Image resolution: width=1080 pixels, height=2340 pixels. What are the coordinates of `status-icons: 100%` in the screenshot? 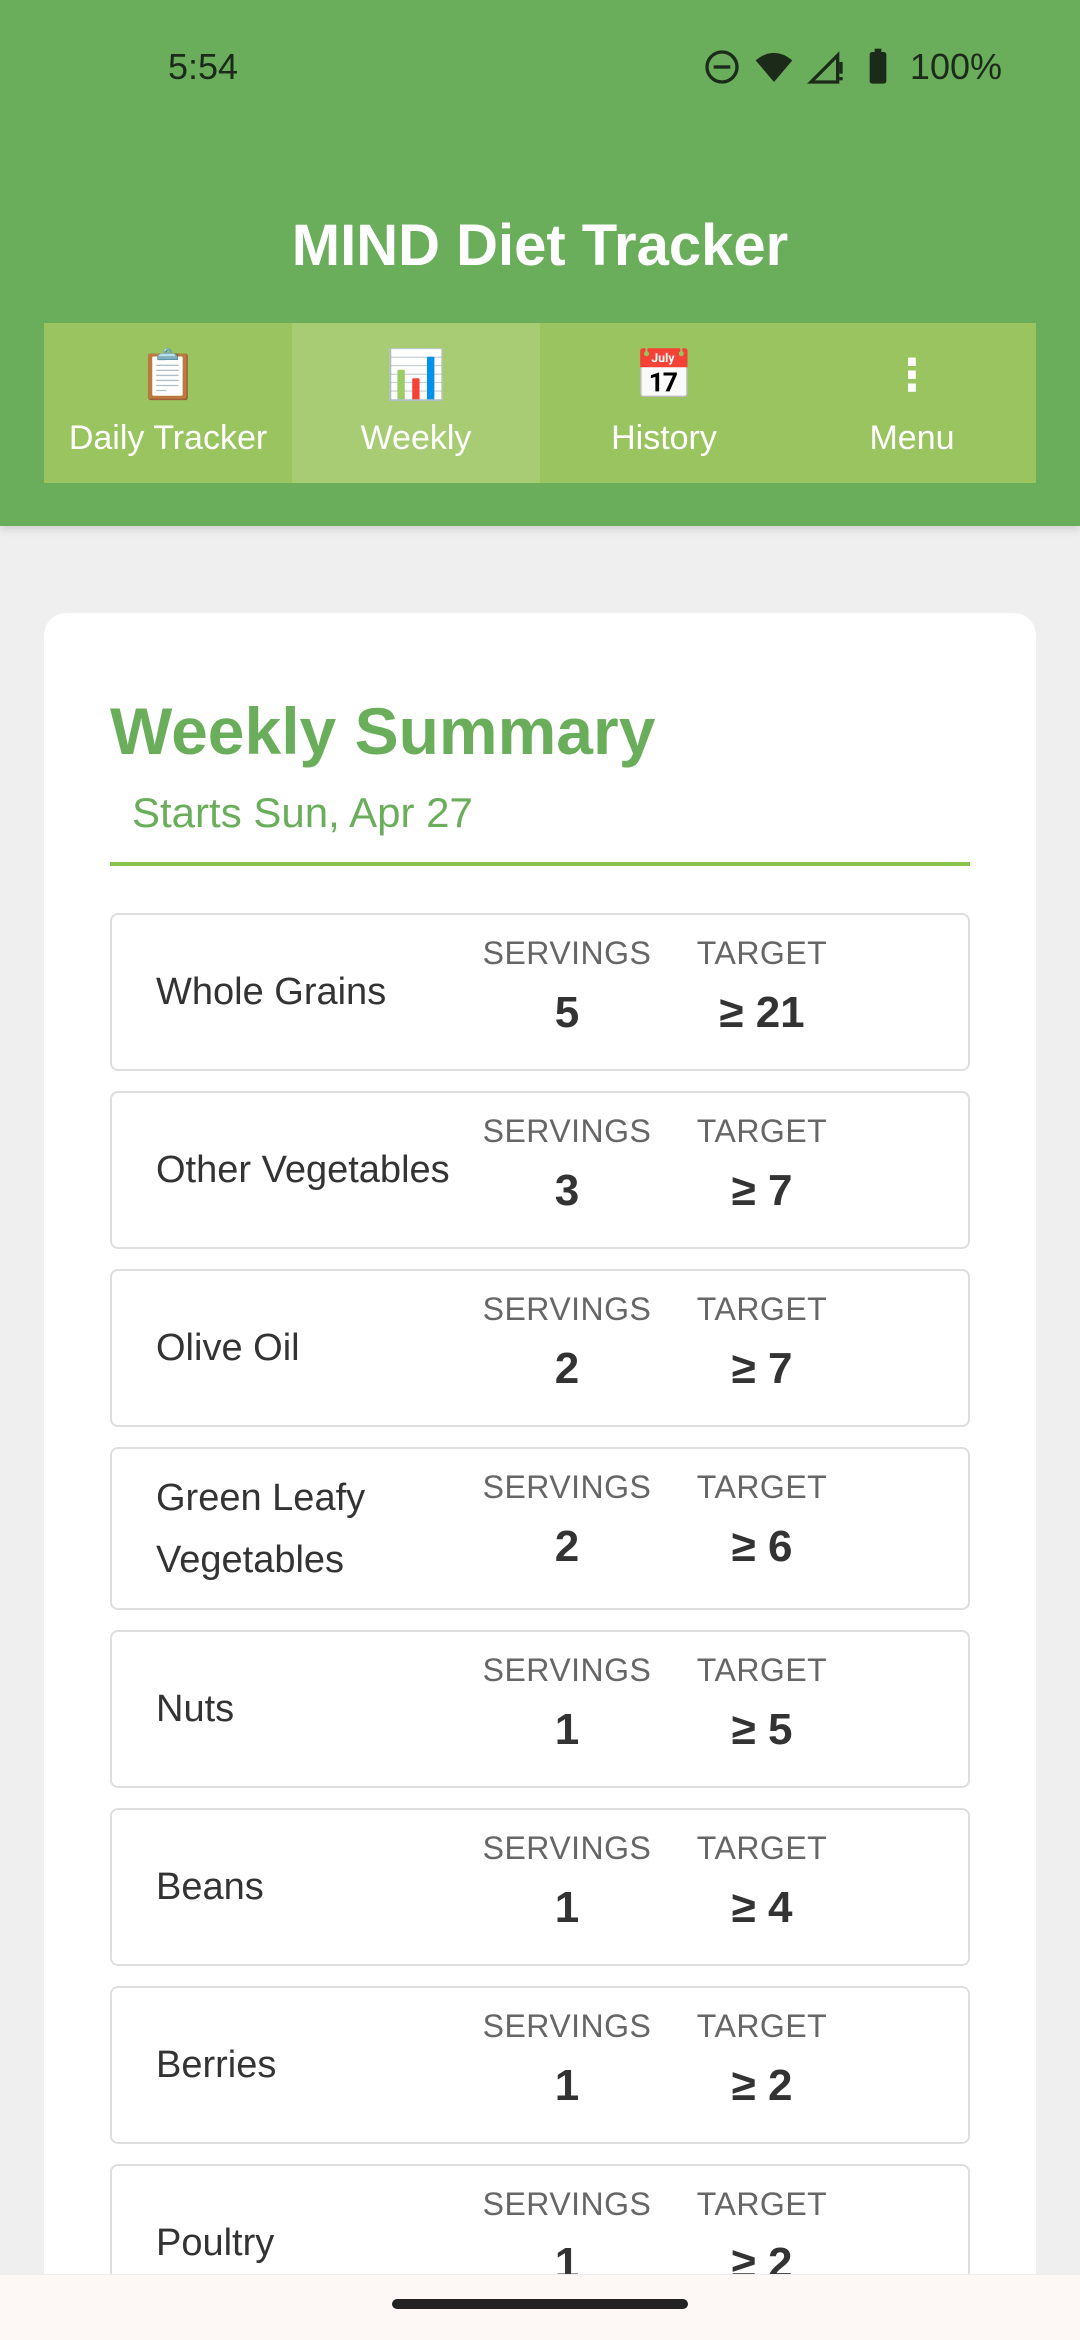 It's located at (852, 67).